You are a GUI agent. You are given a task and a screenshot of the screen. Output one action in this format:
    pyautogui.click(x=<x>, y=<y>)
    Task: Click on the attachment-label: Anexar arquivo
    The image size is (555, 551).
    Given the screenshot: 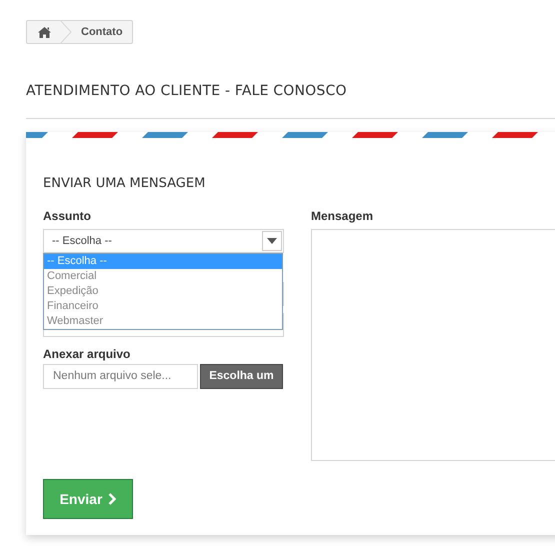 What is the action you would take?
    pyautogui.click(x=87, y=352)
    